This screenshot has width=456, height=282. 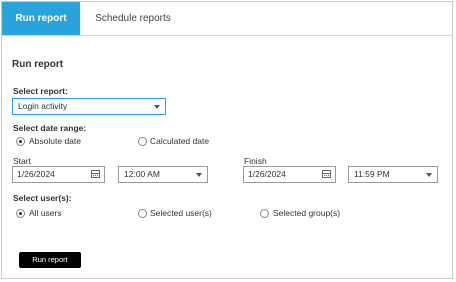 I want to click on date-range-label: Select date range:, so click(x=50, y=128).